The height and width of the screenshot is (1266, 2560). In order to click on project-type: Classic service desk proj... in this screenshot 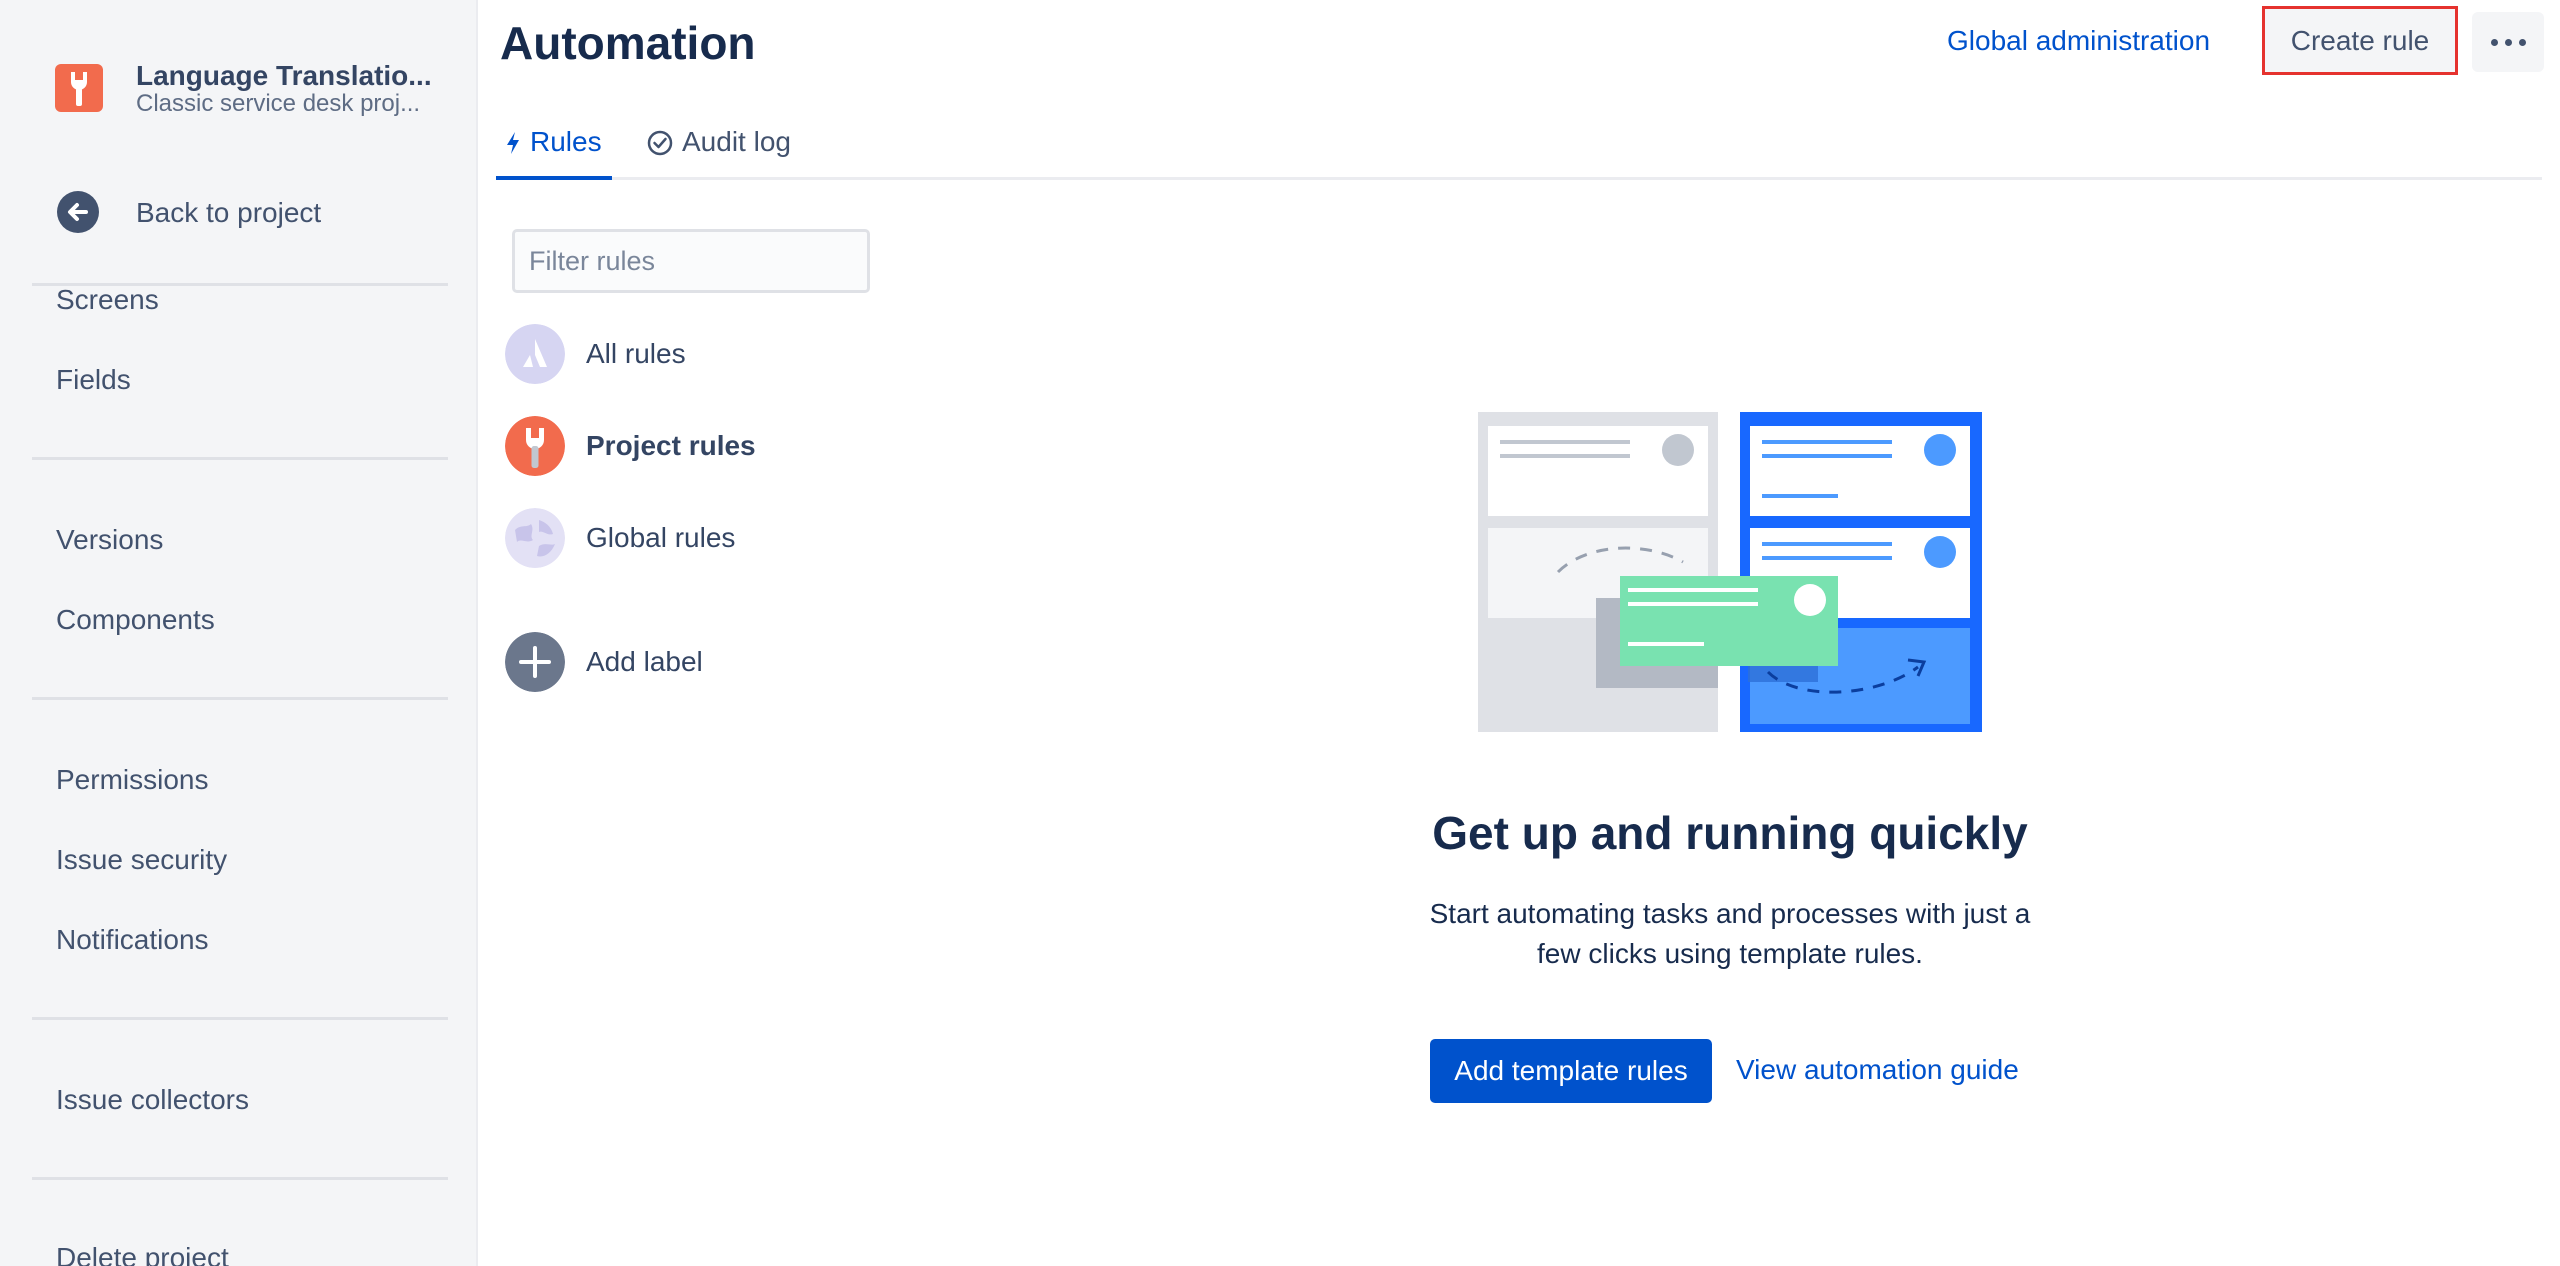, I will do `click(278, 103)`.